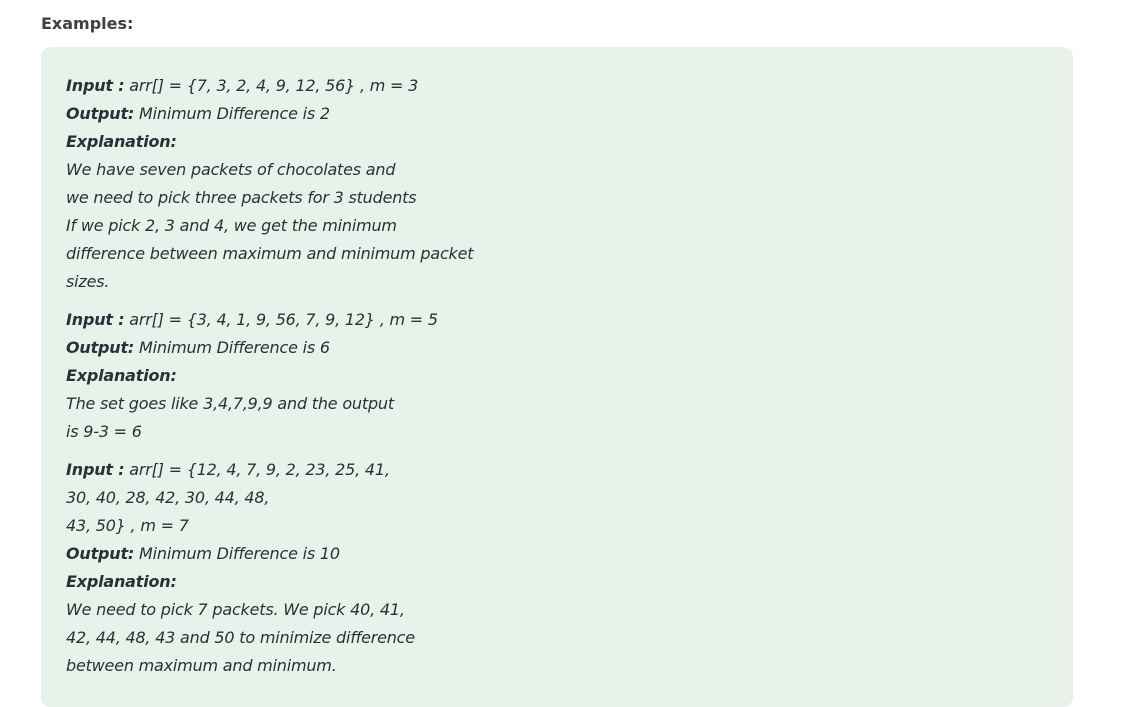 Image resolution: width=1127 pixels, height=707 pixels. I want to click on examples-heading: Examples:, so click(87, 23).